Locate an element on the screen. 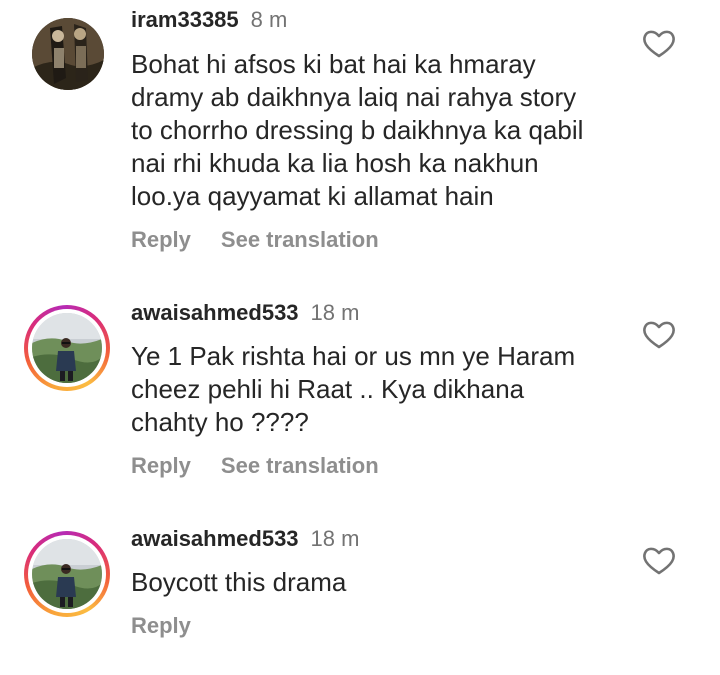  comment-text-line: loo.ya qayyamat ki allamat hain is located at coordinates (312, 196).